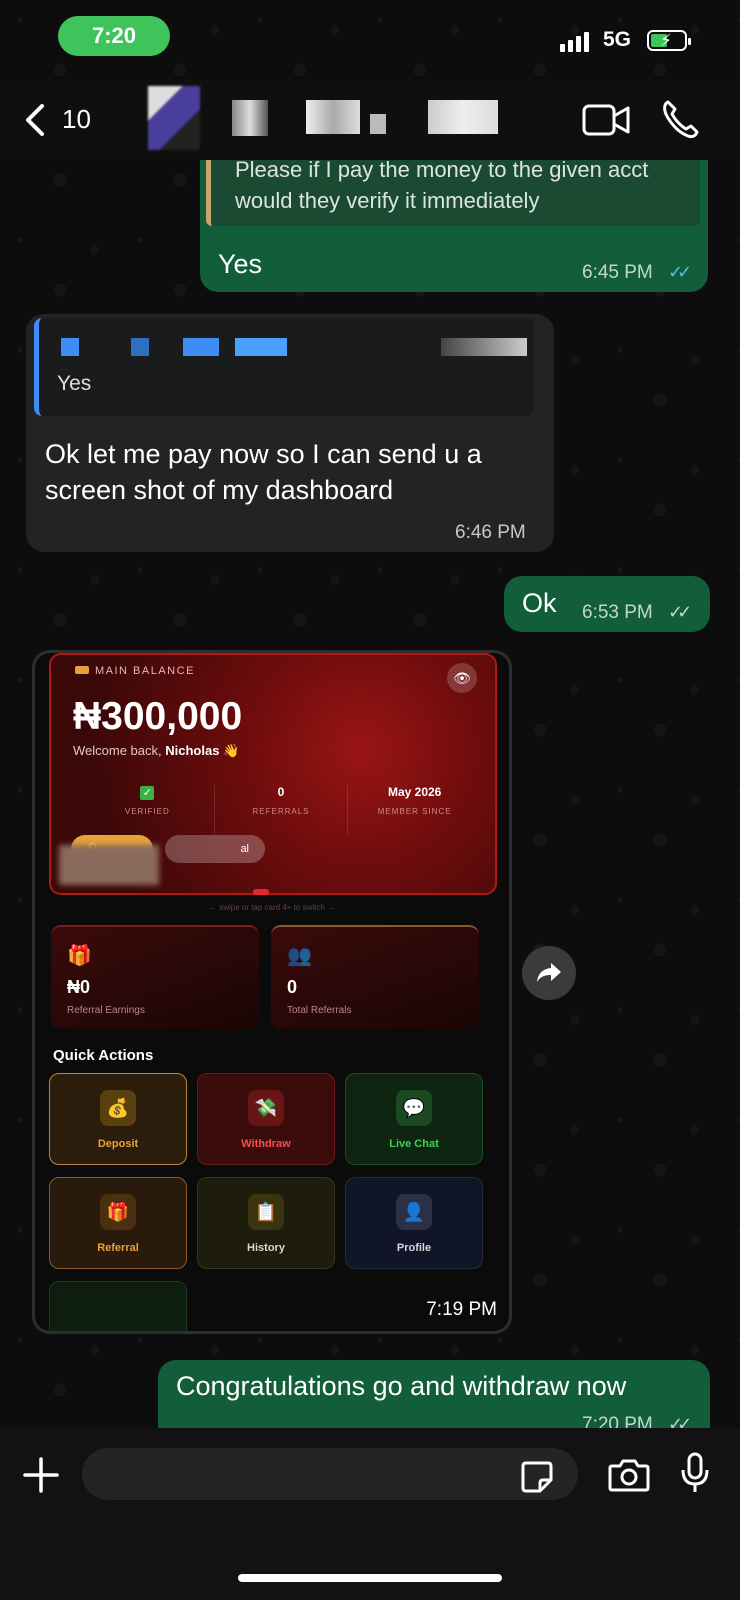  I want to click on status-bar: 7:20 5G ⚡, so click(370, 40).